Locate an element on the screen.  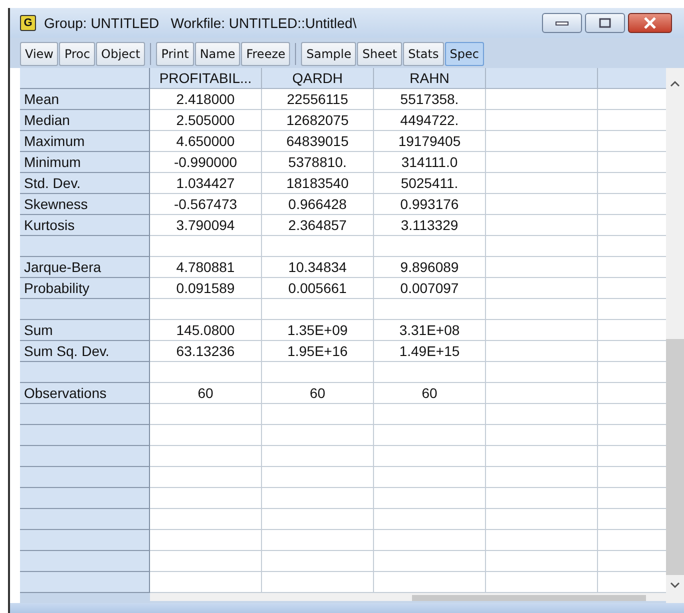
close-icon is located at coordinates (650, 23).